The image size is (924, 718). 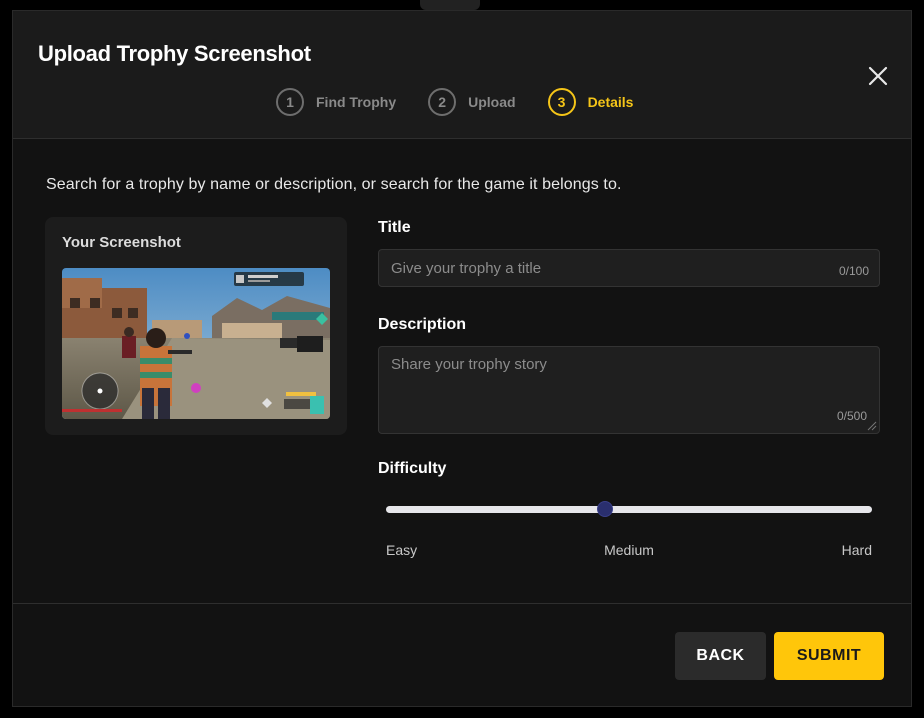 I want to click on close-icon, so click(x=878, y=76).